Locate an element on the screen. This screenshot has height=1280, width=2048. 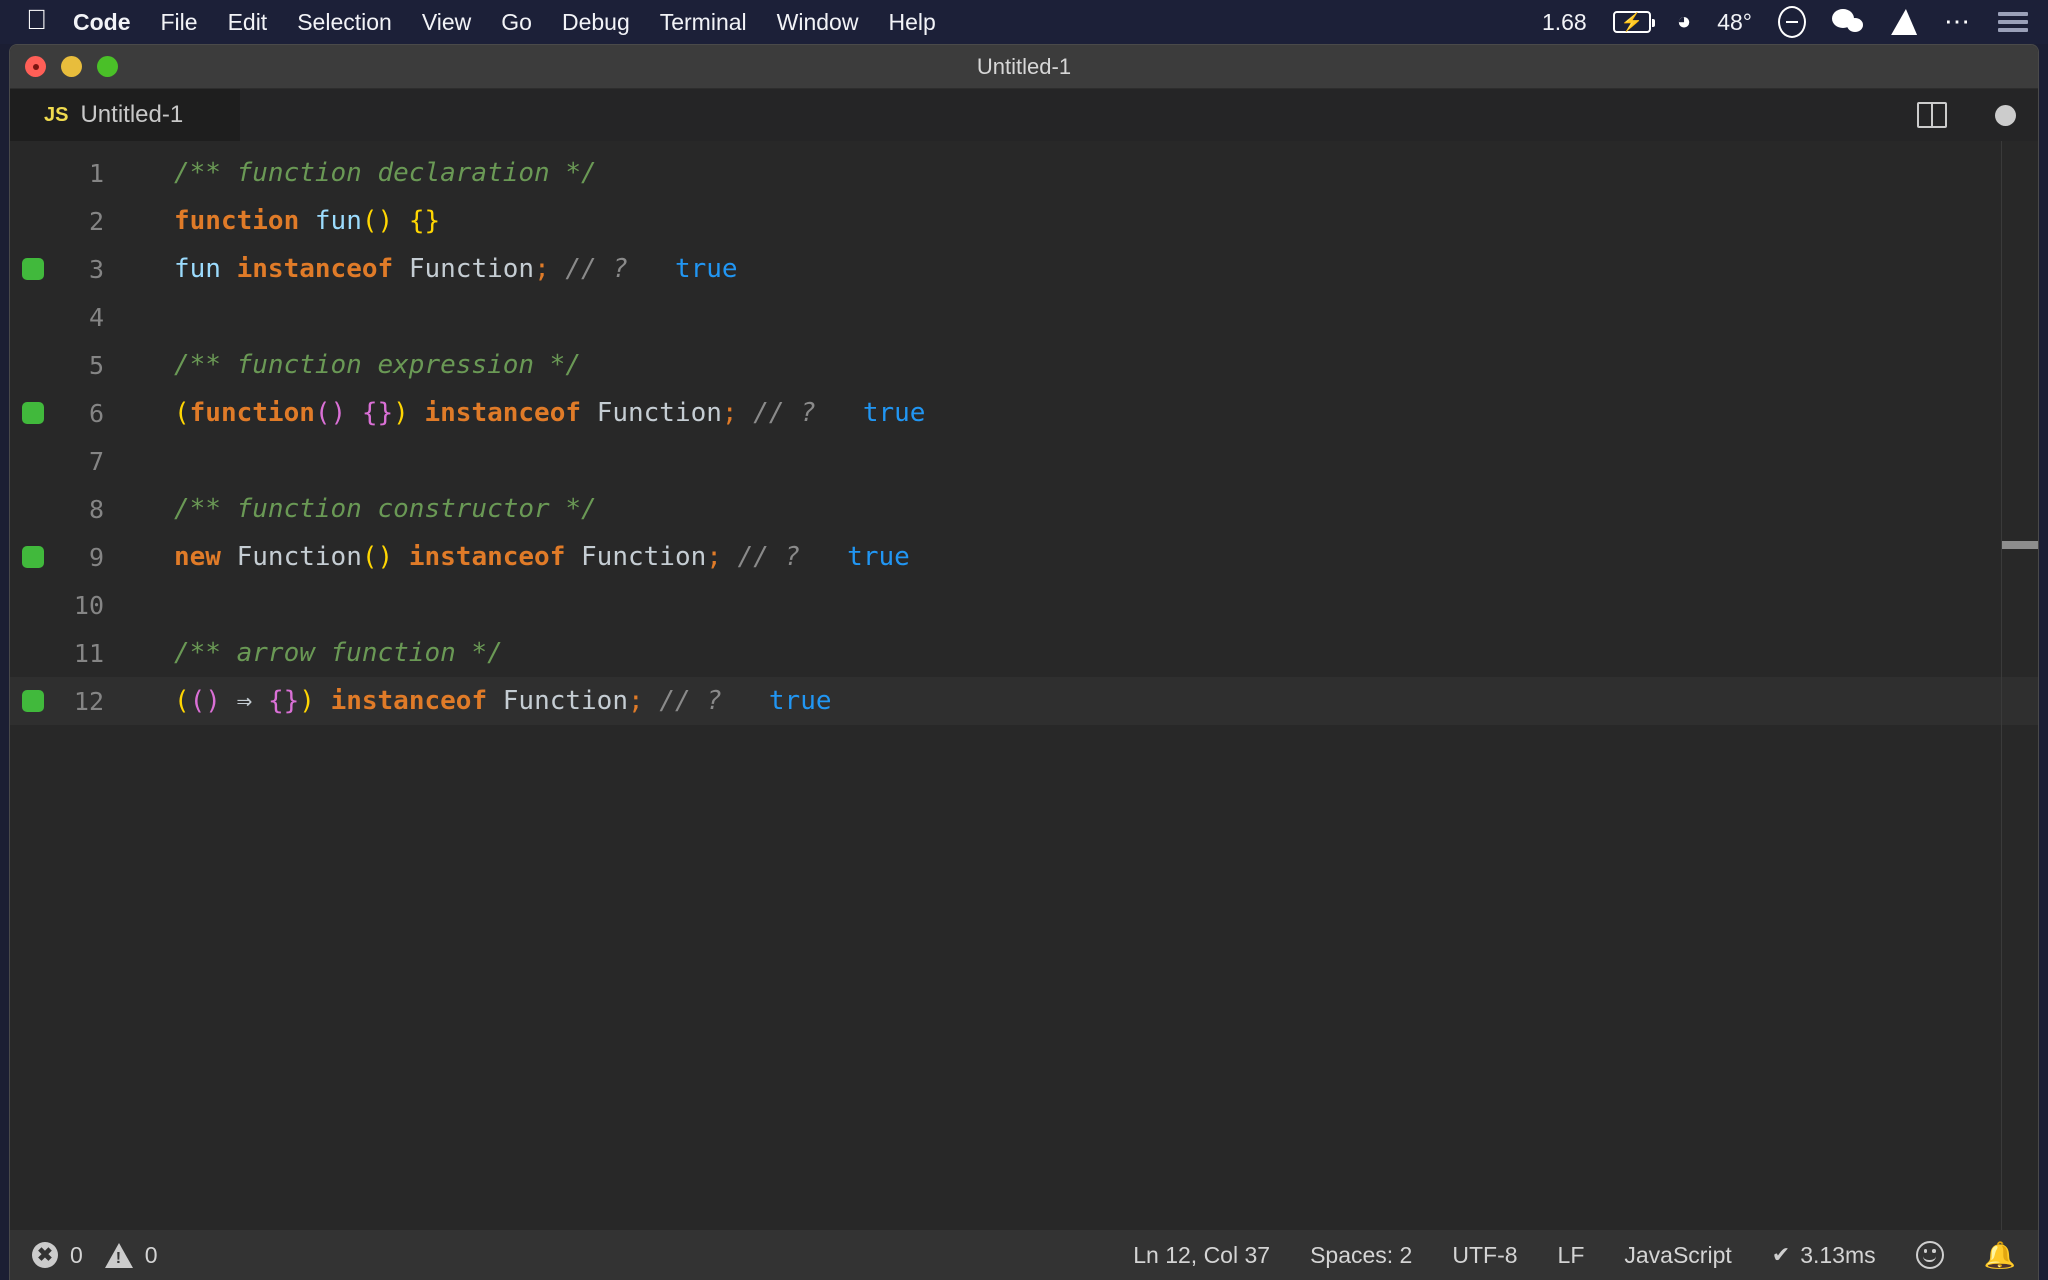
wifi-icon: ◕ is located at coordinates (1684, 22).